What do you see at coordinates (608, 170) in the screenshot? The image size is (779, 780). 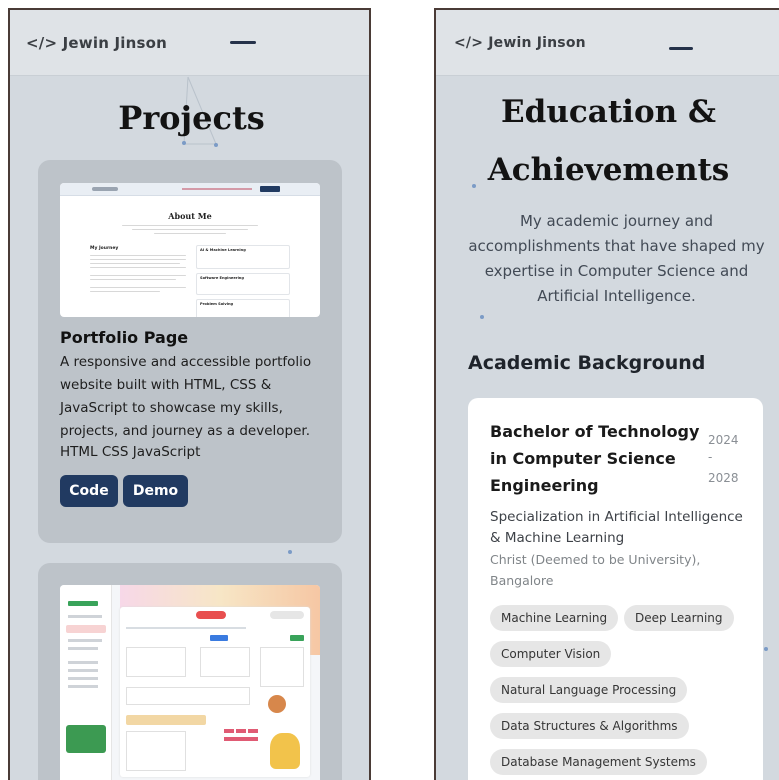 I see `section-title-line-2: Achievements` at bounding box center [608, 170].